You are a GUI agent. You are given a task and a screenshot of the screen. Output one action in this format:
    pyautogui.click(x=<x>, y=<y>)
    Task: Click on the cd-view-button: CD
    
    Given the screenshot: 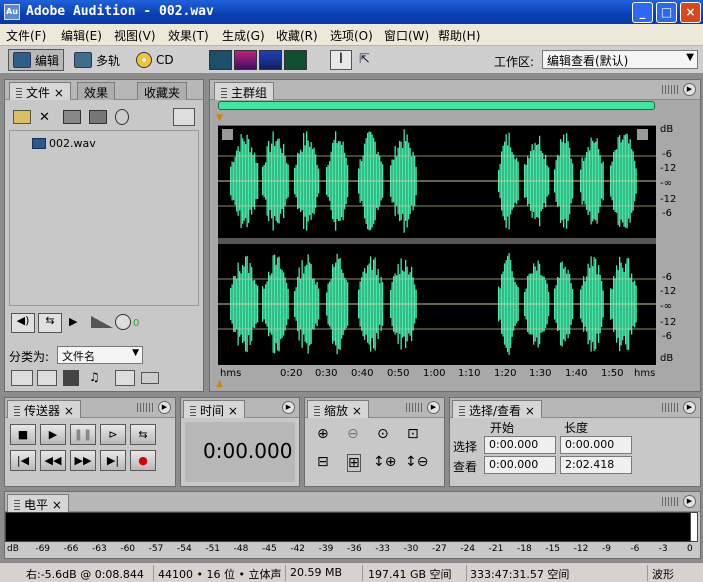 What is the action you would take?
    pyautogui.click(x=155, y=60)
    